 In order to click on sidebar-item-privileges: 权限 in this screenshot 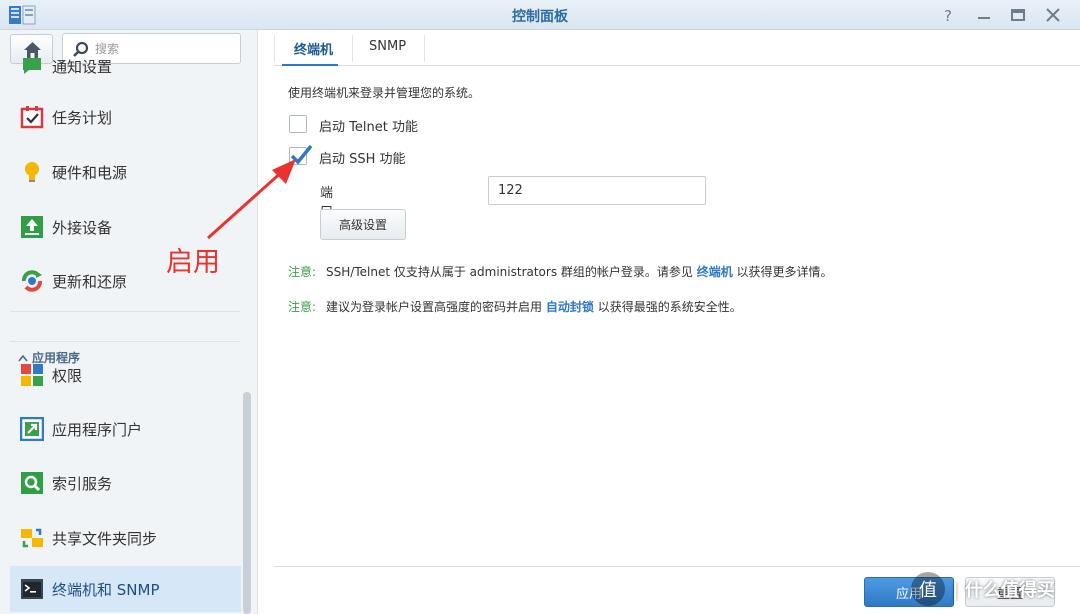, I will do `click(125, 375)`.